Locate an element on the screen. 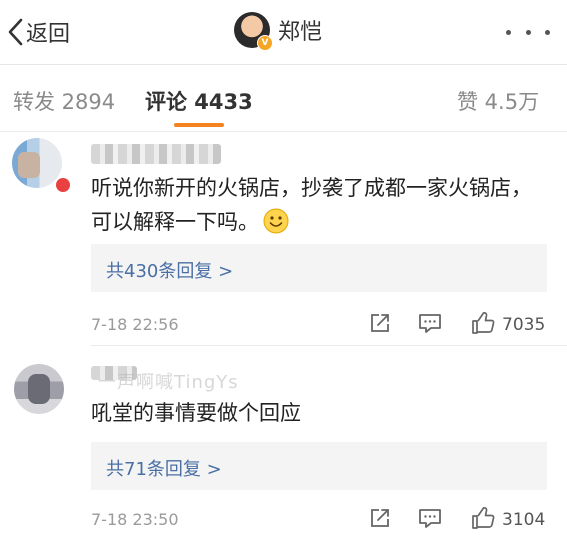 This screenshot has height=538, width=567. like-count: 3104 is located at coordinates (524, 520).